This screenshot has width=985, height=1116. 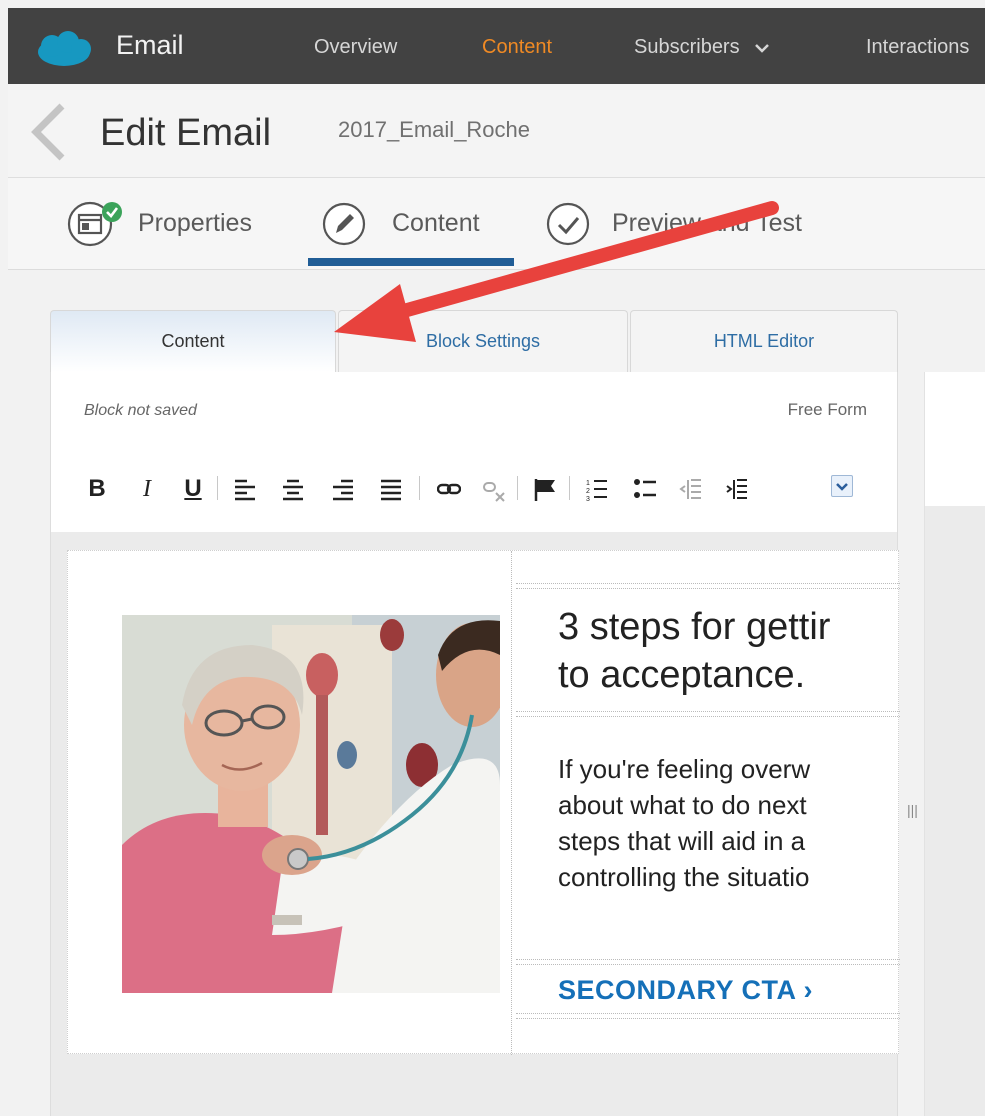 What do you see at coordinates (195, 223) in the screenshot?
I see `step-properties-label: Properties` at bounding box center [195, 223].